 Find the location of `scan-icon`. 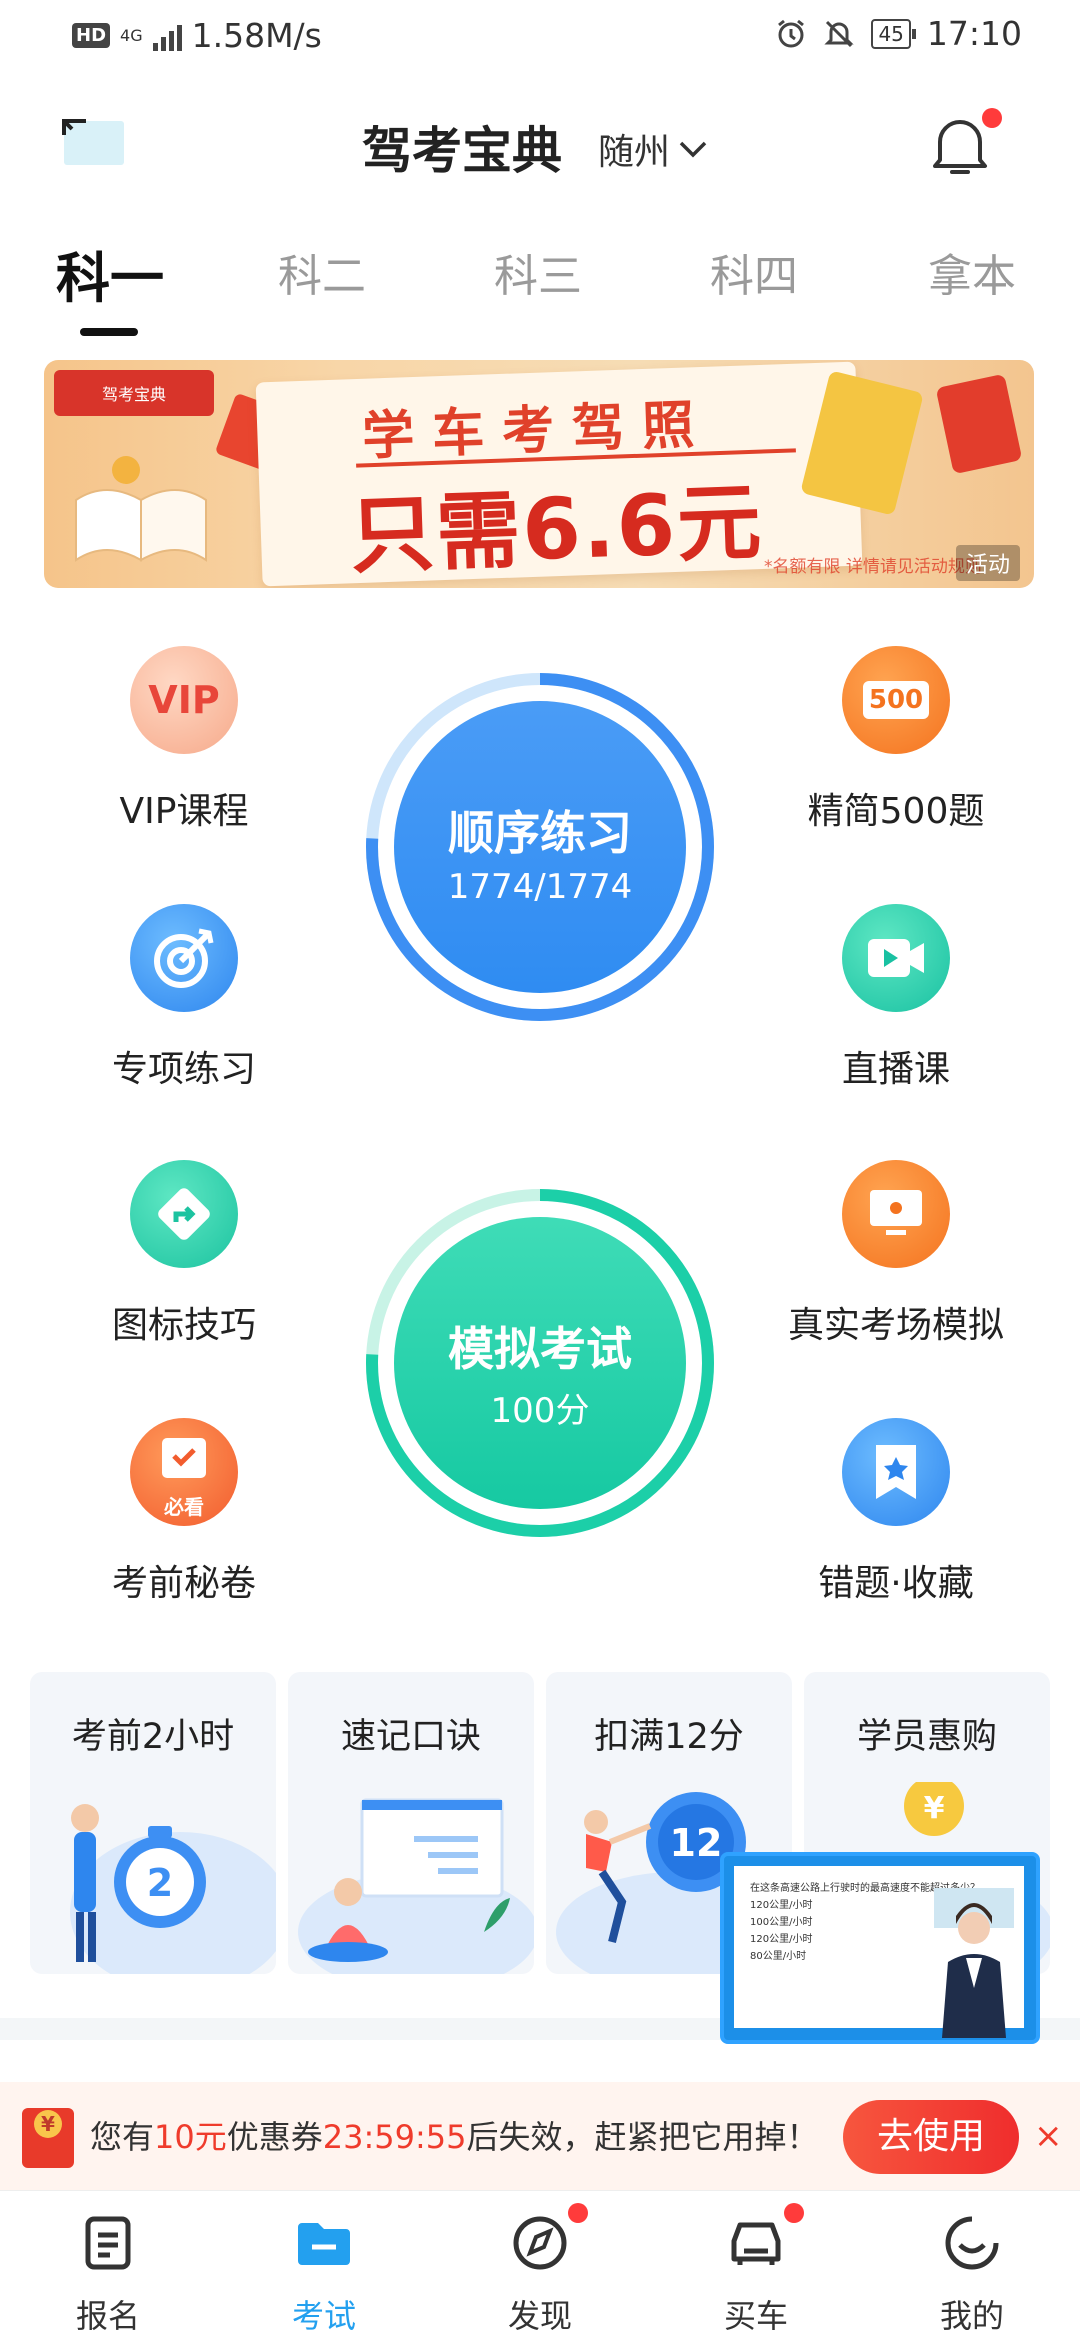

scan-icon is located at coordinates (93, 141).